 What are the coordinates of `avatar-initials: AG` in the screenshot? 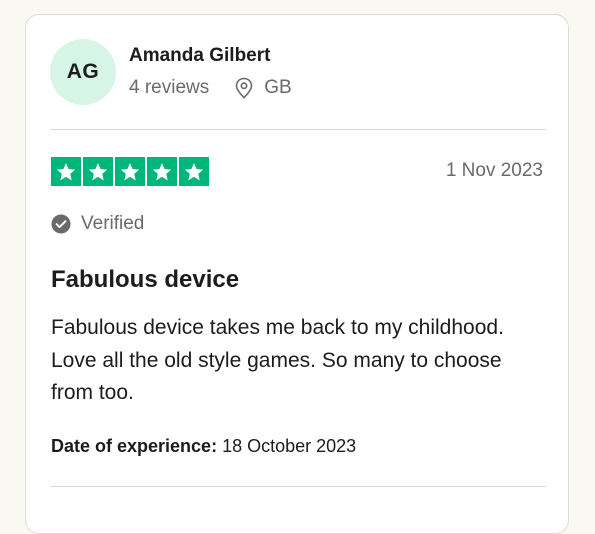 It's located at (83, 71).